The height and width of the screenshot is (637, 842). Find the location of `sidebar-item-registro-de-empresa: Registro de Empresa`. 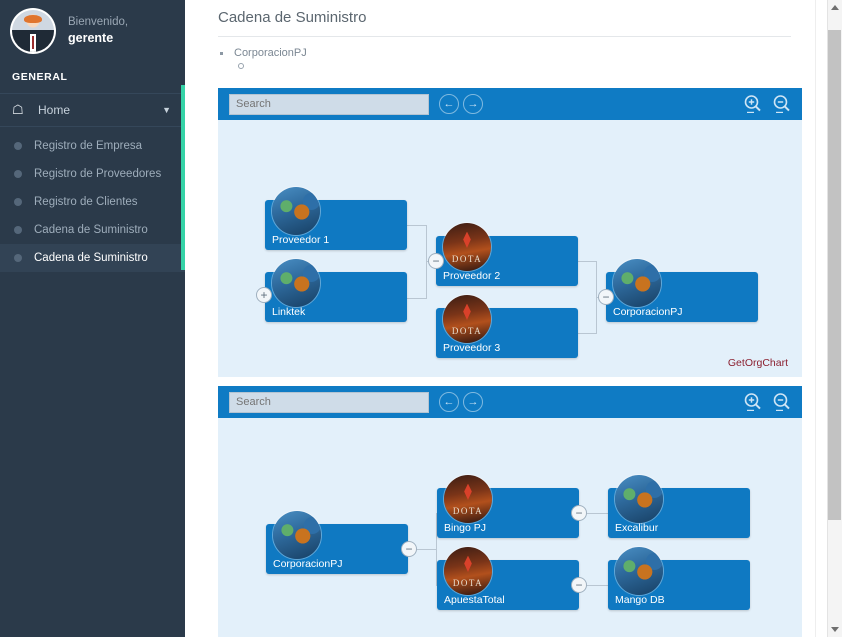

sidebar-item-registro-de-empresa: Registro de Empresa is located at coordinates (92, 146).